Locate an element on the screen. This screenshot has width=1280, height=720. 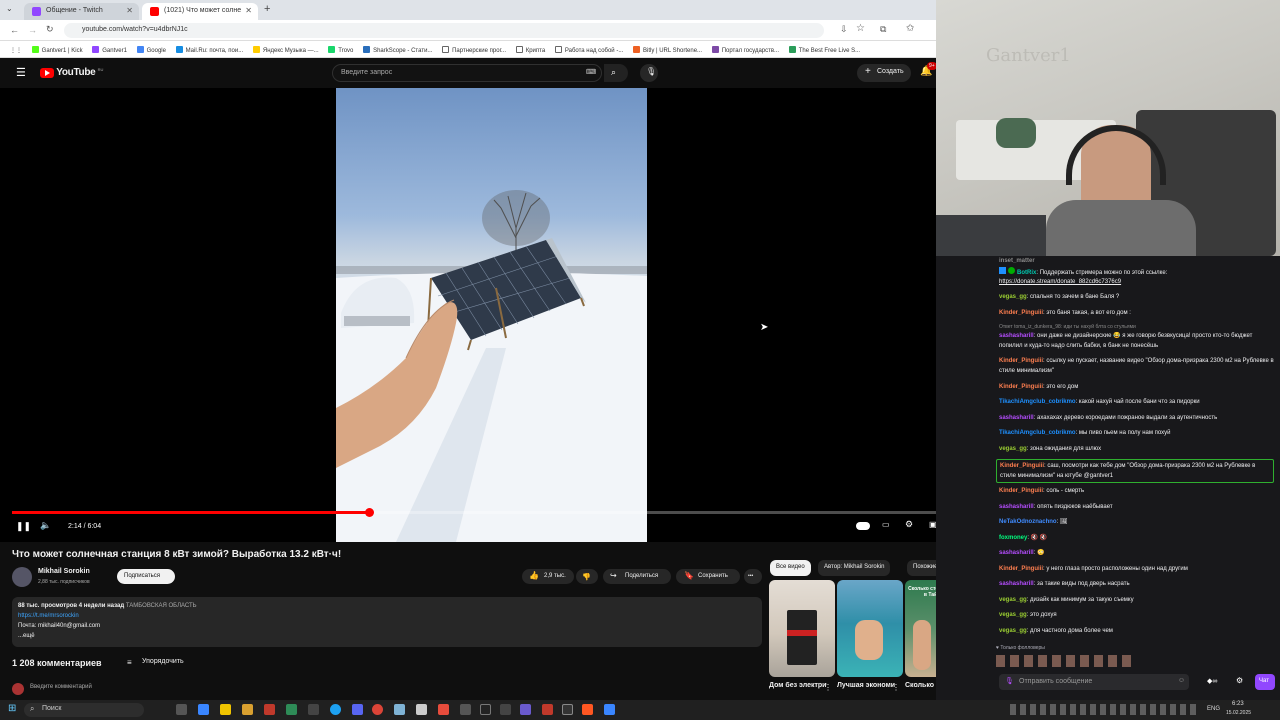
sort-button: Упорядочить is located at coordinates (163, 661).